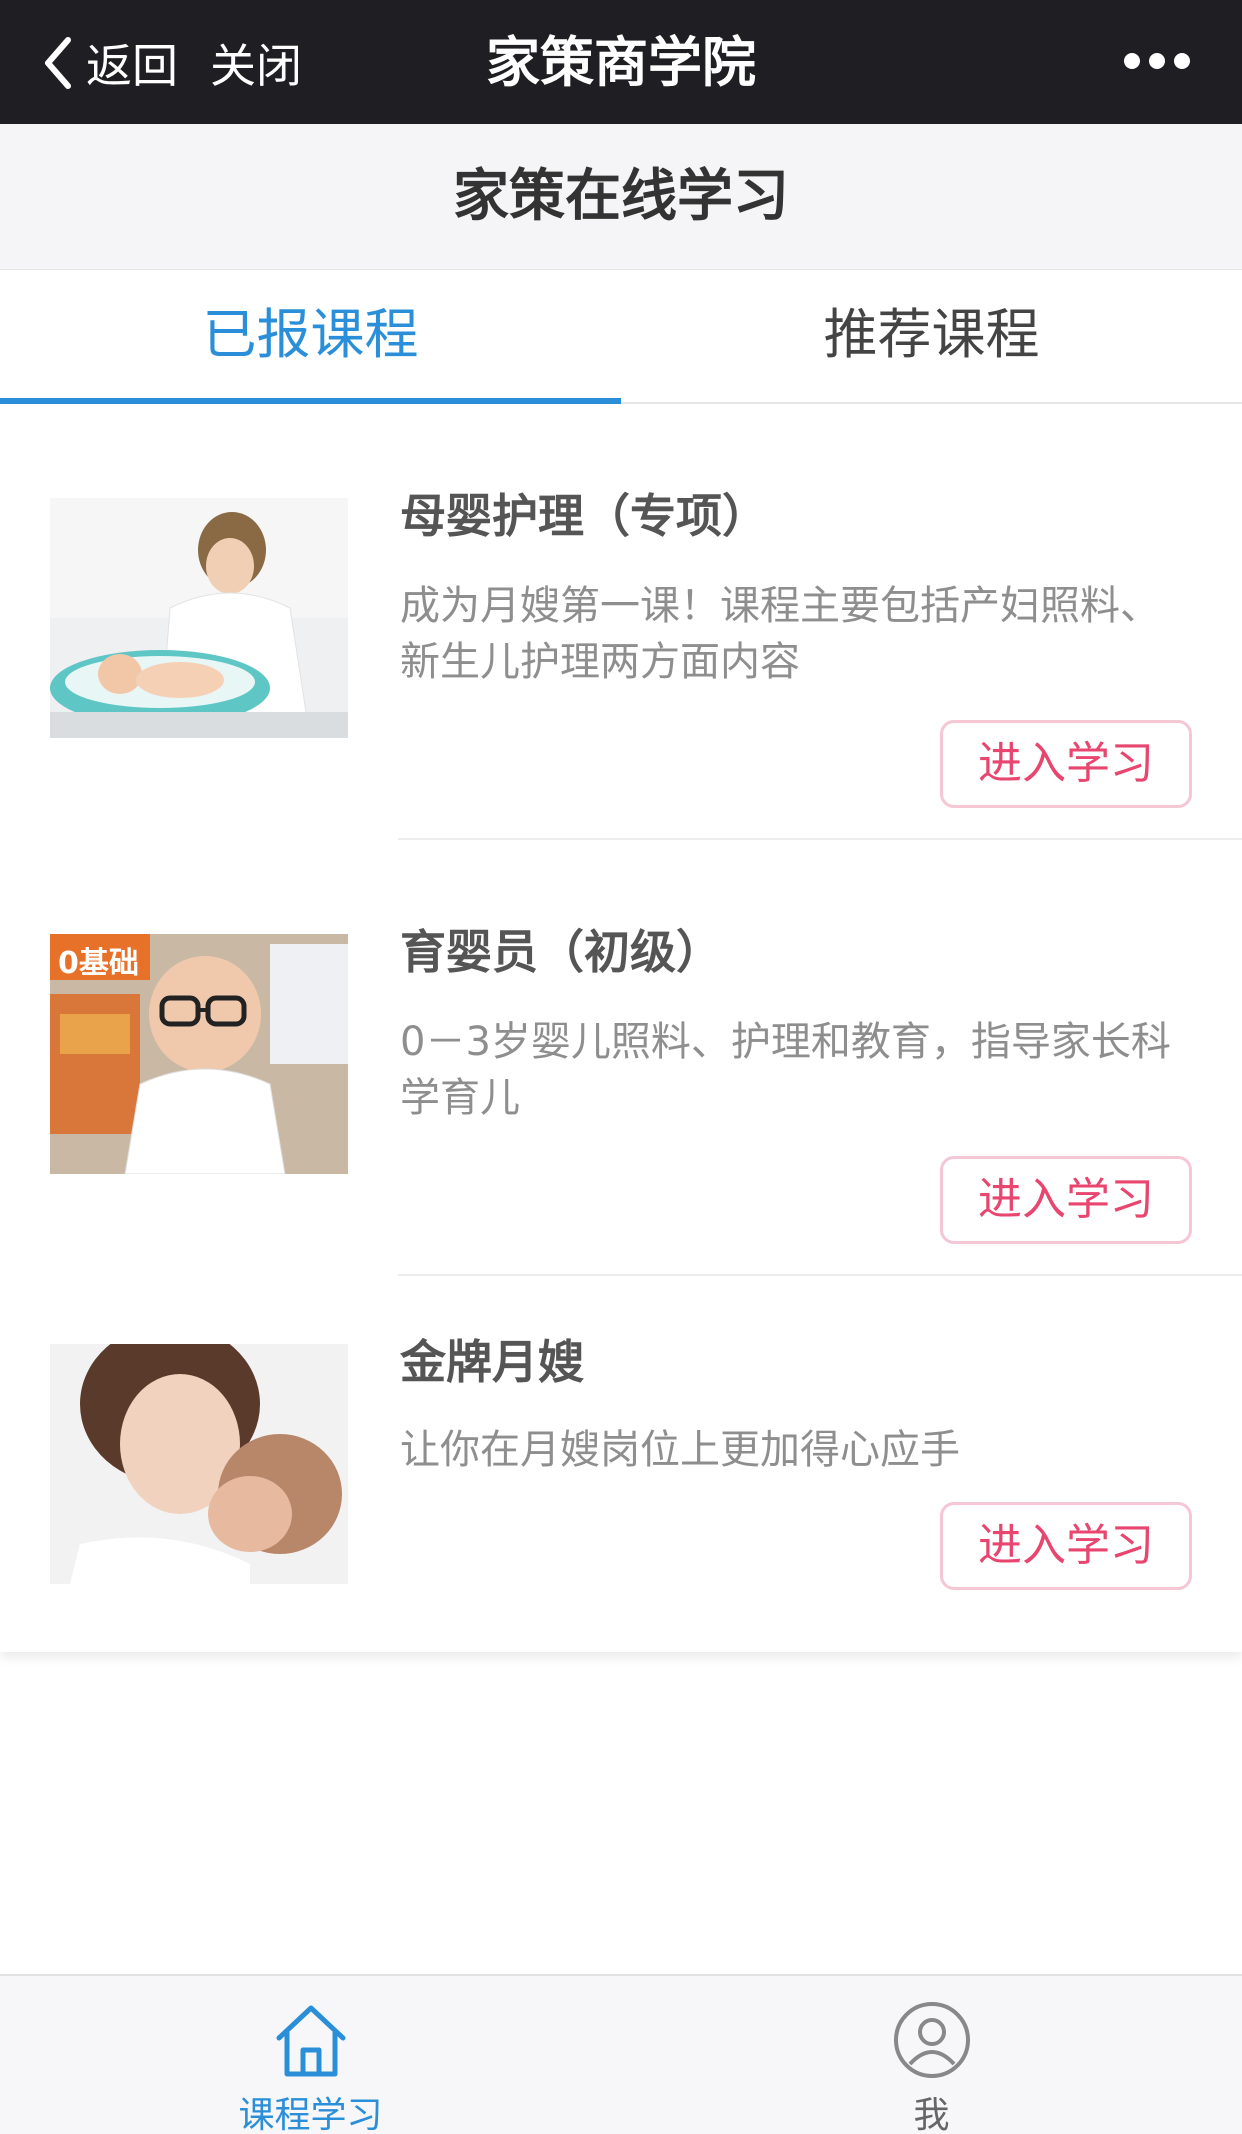 The image size is (1242, 2134). Describe the element at coordinates (310, 337) in the screenshot. I see `tab-enrolled-courses: 已报课程` at that location.